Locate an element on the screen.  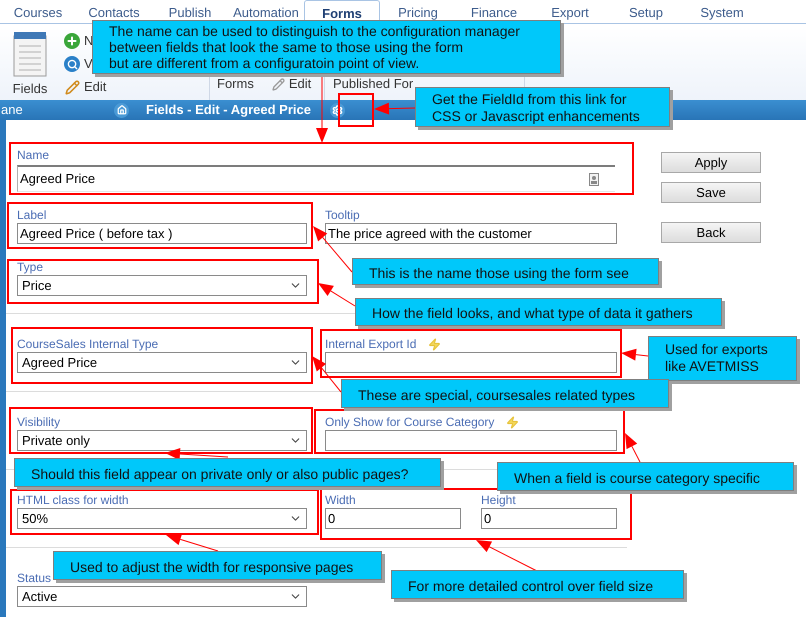
field-label: Label is located at coordinates (31, 215).